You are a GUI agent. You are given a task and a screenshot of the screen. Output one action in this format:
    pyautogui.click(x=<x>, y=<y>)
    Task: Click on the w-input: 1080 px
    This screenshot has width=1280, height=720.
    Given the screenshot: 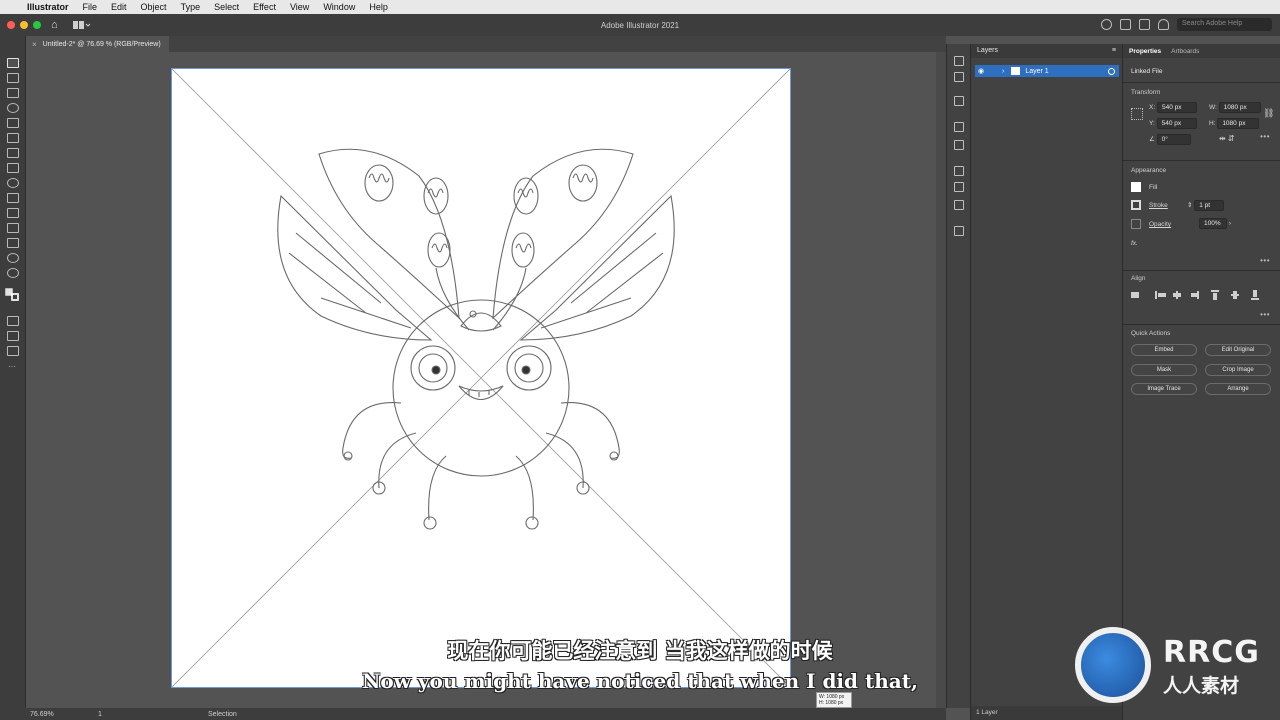 What is the action you would take?
    pyautogui.click(x=1239, y=107)
    